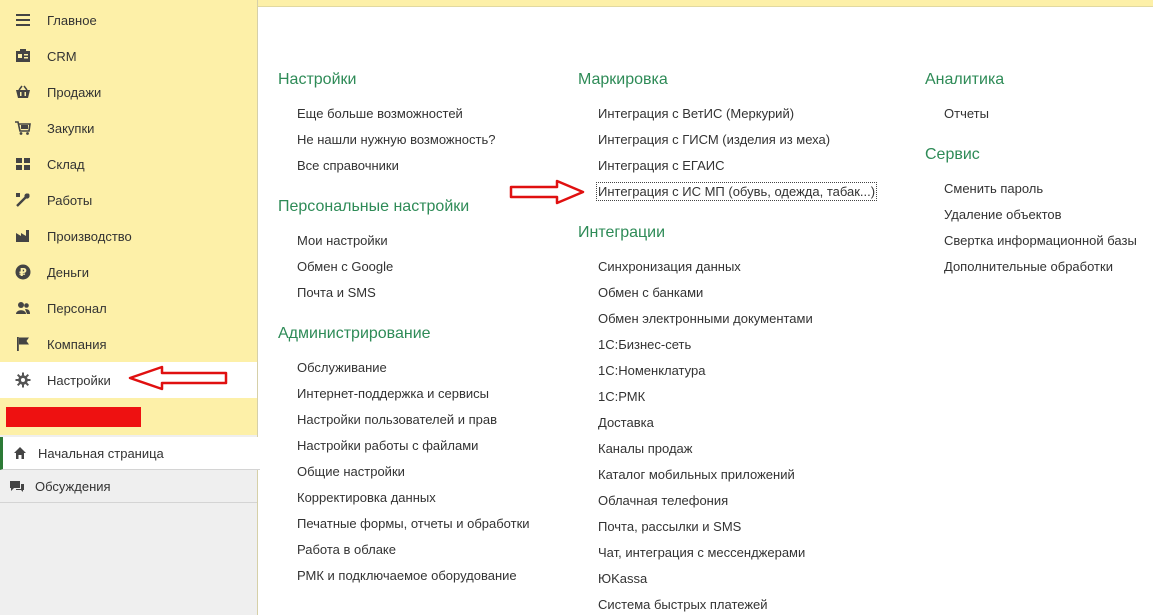 The image size is (1153, 615). I want to click on link-my-settings: Мои настройки, so click(342, 240).